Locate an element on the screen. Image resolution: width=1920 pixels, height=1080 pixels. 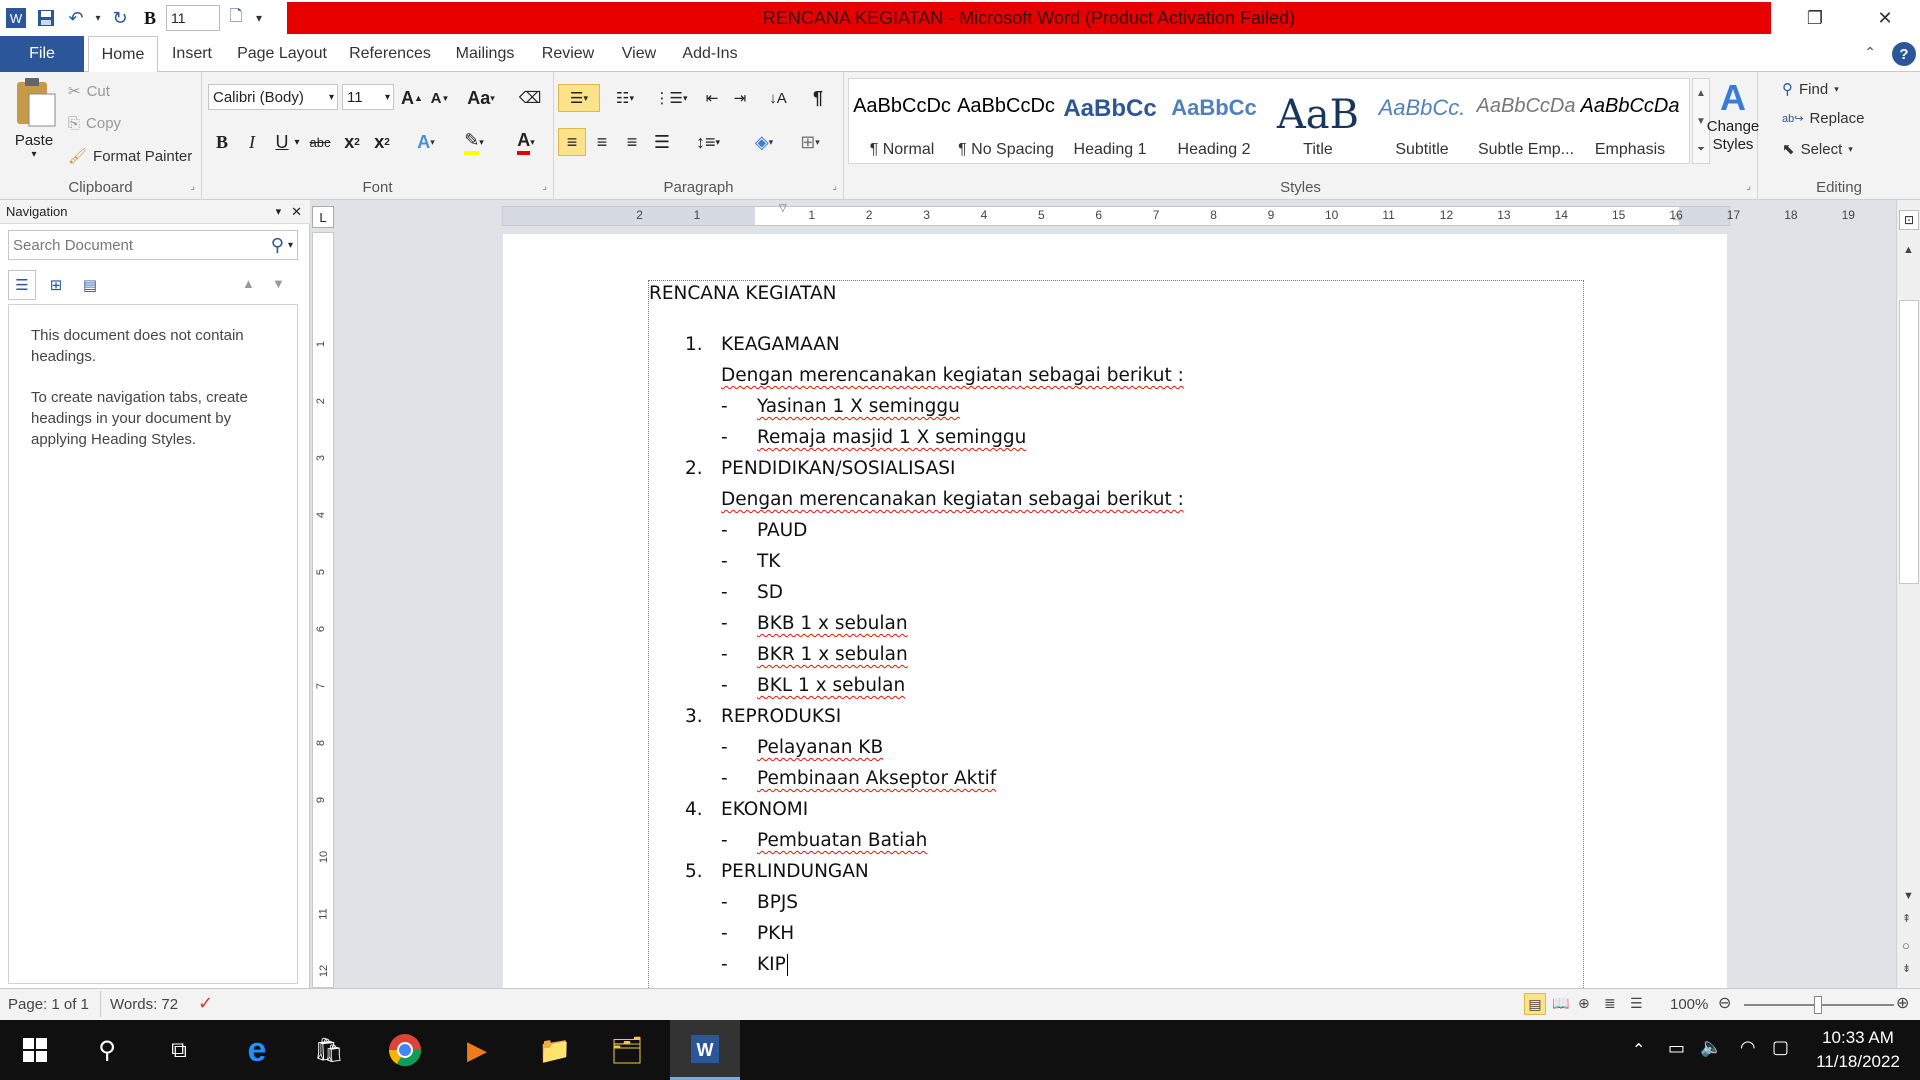
sort-button: ↓A is located at coordinates (778, 98).